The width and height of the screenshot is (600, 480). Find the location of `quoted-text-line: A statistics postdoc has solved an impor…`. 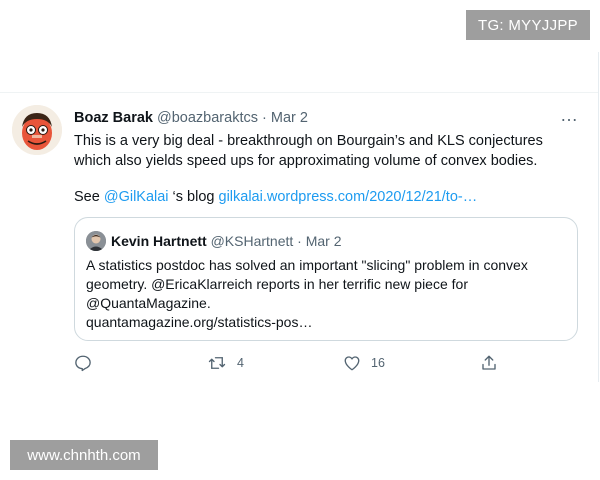

quoted-text-line: A statistics postdoc has solved an impor… is located at coordinates (307, 265).